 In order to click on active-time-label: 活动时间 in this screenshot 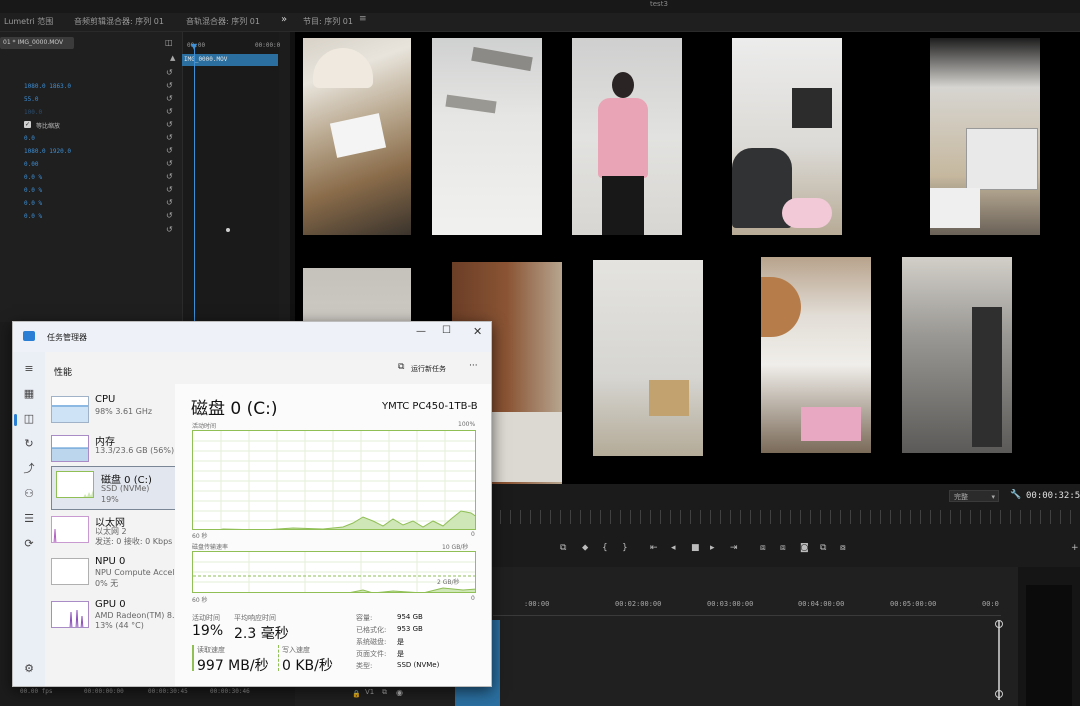, I will do `click(206, 618)`.